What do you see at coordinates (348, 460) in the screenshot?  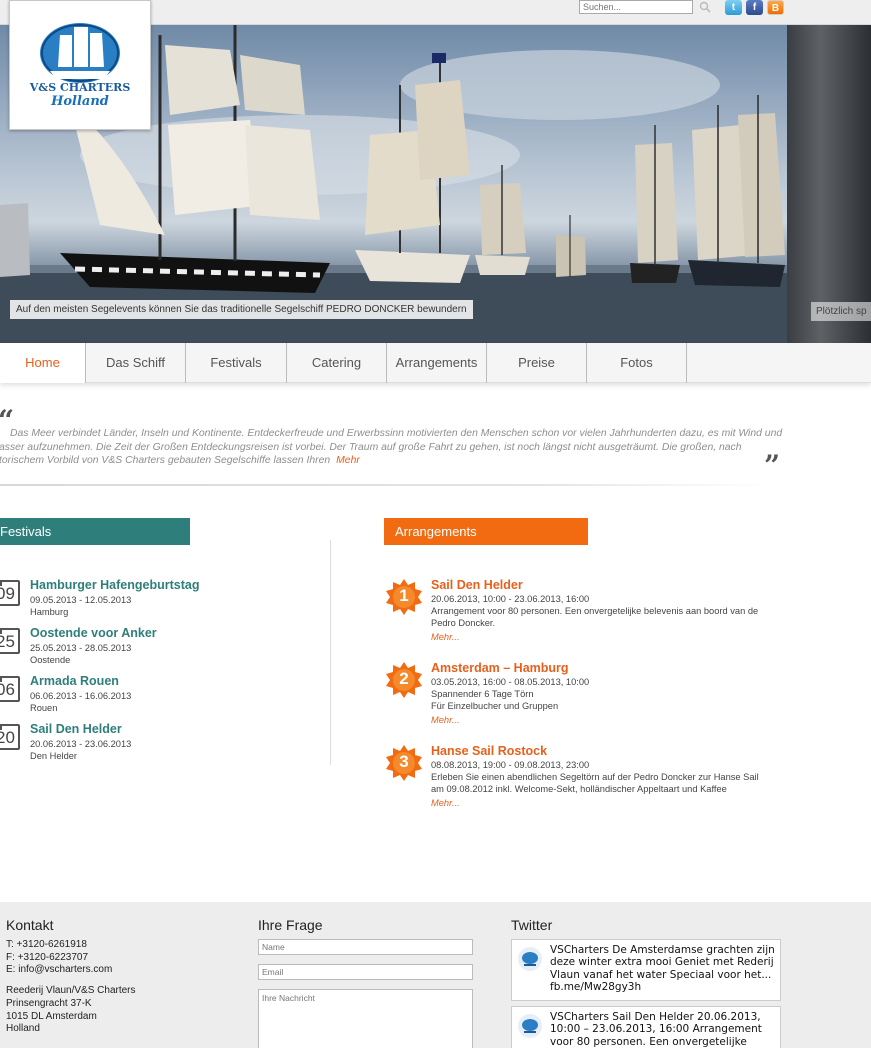 I see `quote-more-link: Mehr` at bounding box center [348, 460].